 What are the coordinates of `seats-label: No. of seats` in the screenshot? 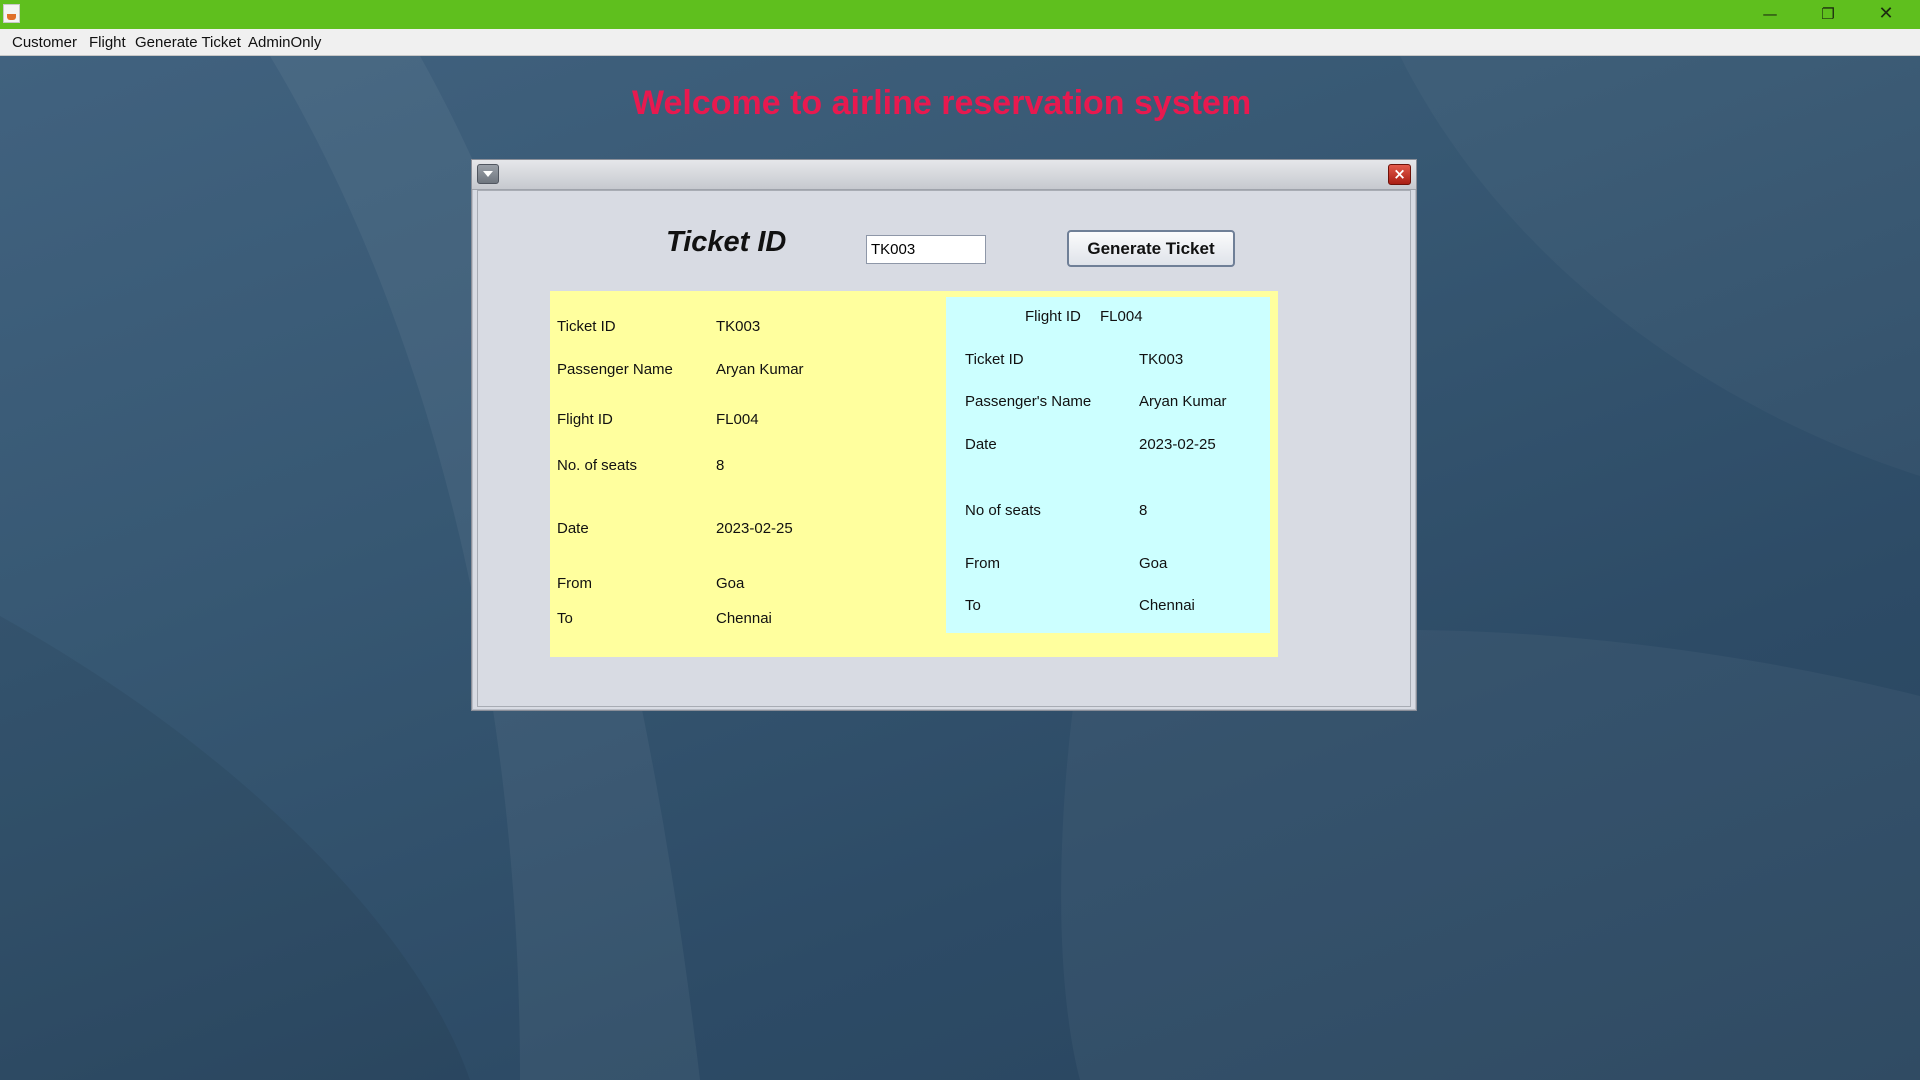 It's located at (597, 465).